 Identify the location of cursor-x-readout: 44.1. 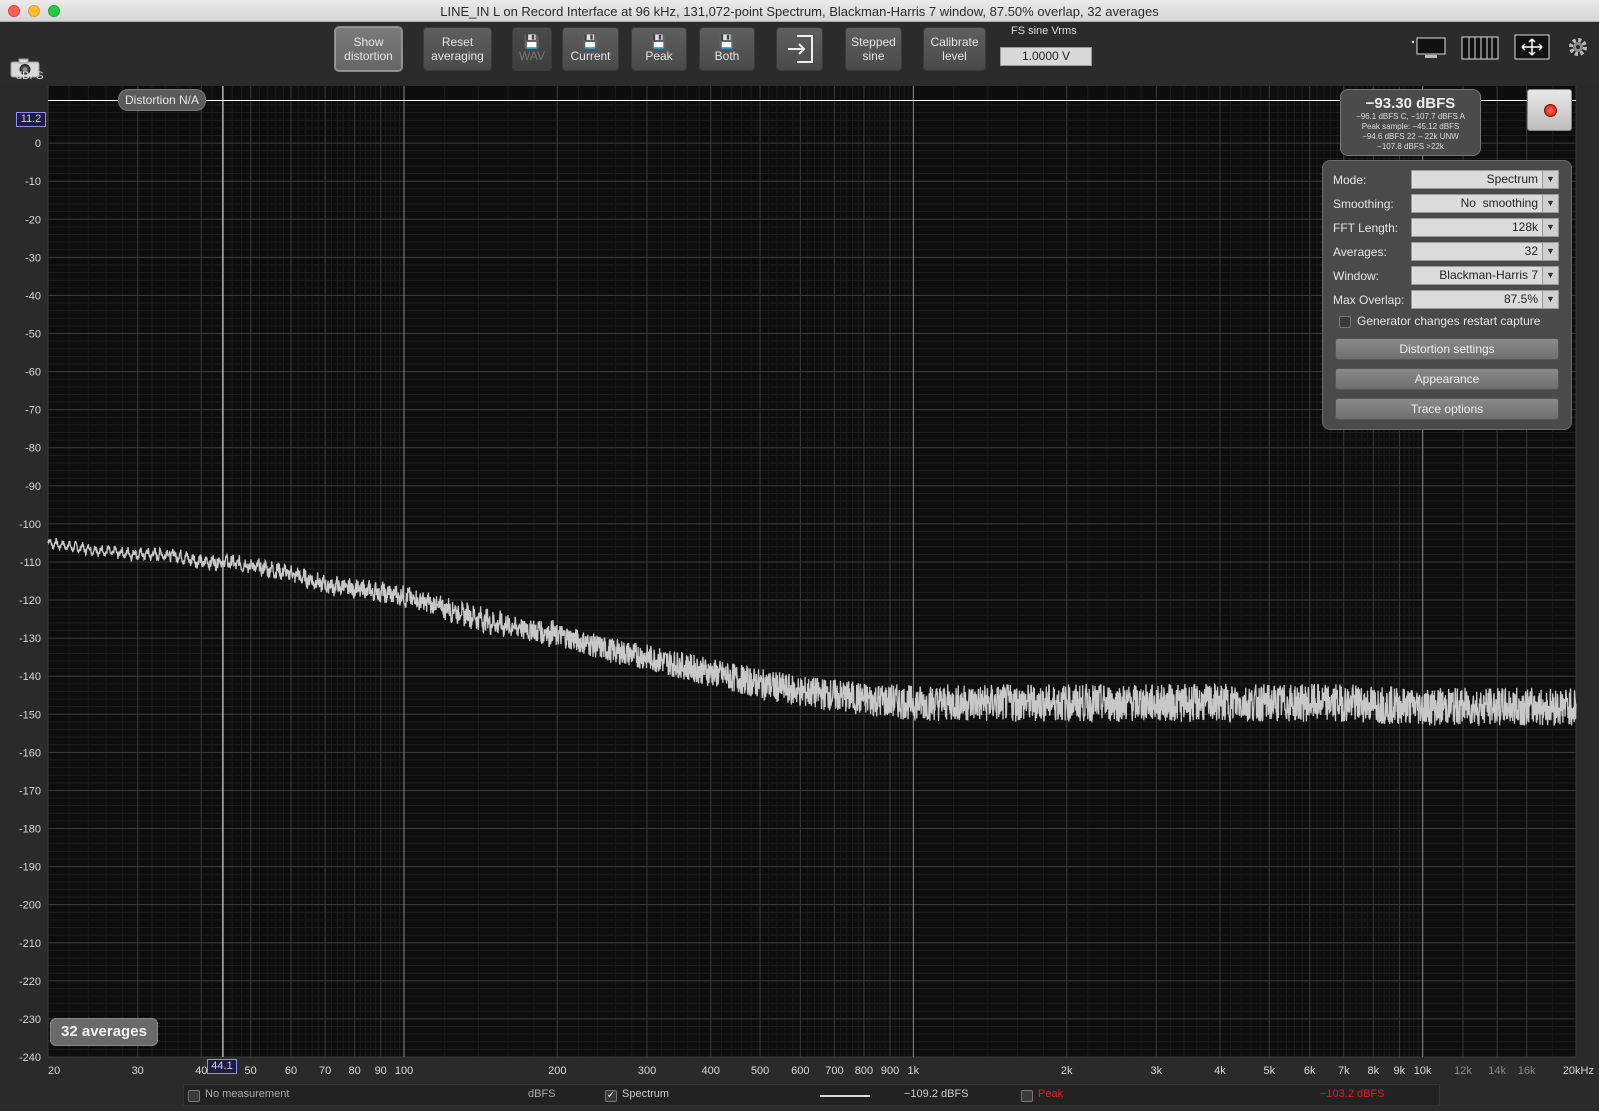
(222, 1066).